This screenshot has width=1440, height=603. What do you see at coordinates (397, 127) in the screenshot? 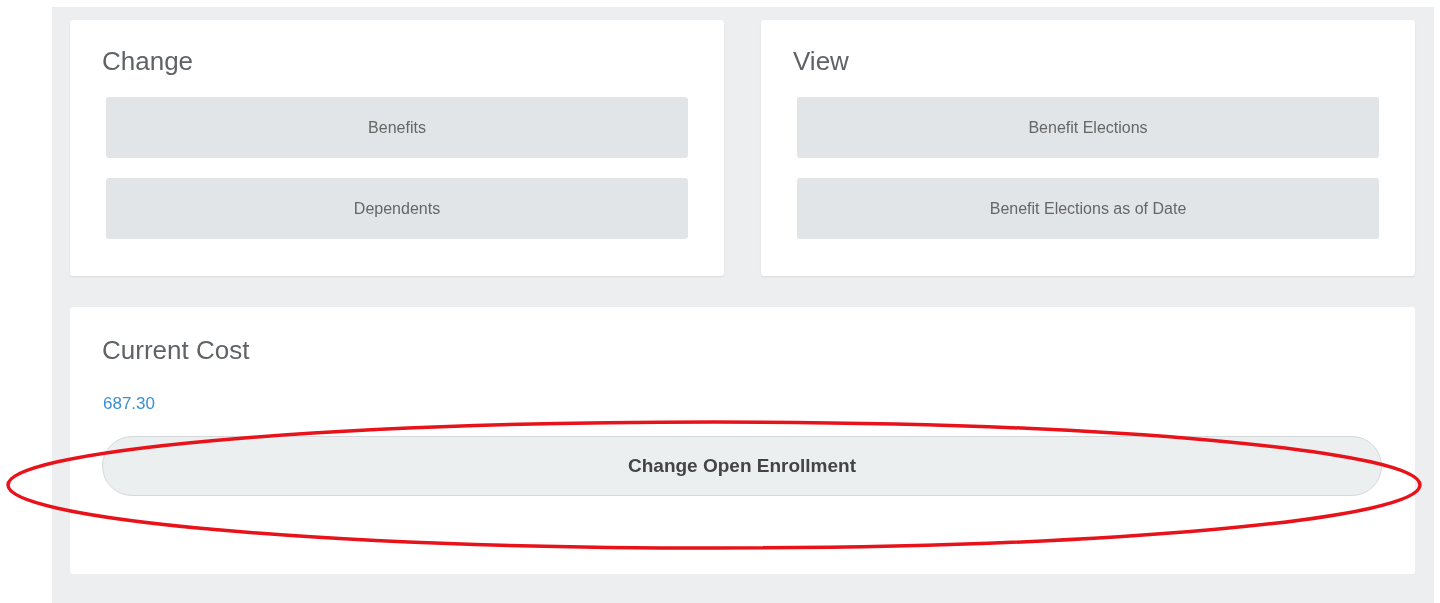
I see `action-button: Benefits` at bounding box center [397, 127].